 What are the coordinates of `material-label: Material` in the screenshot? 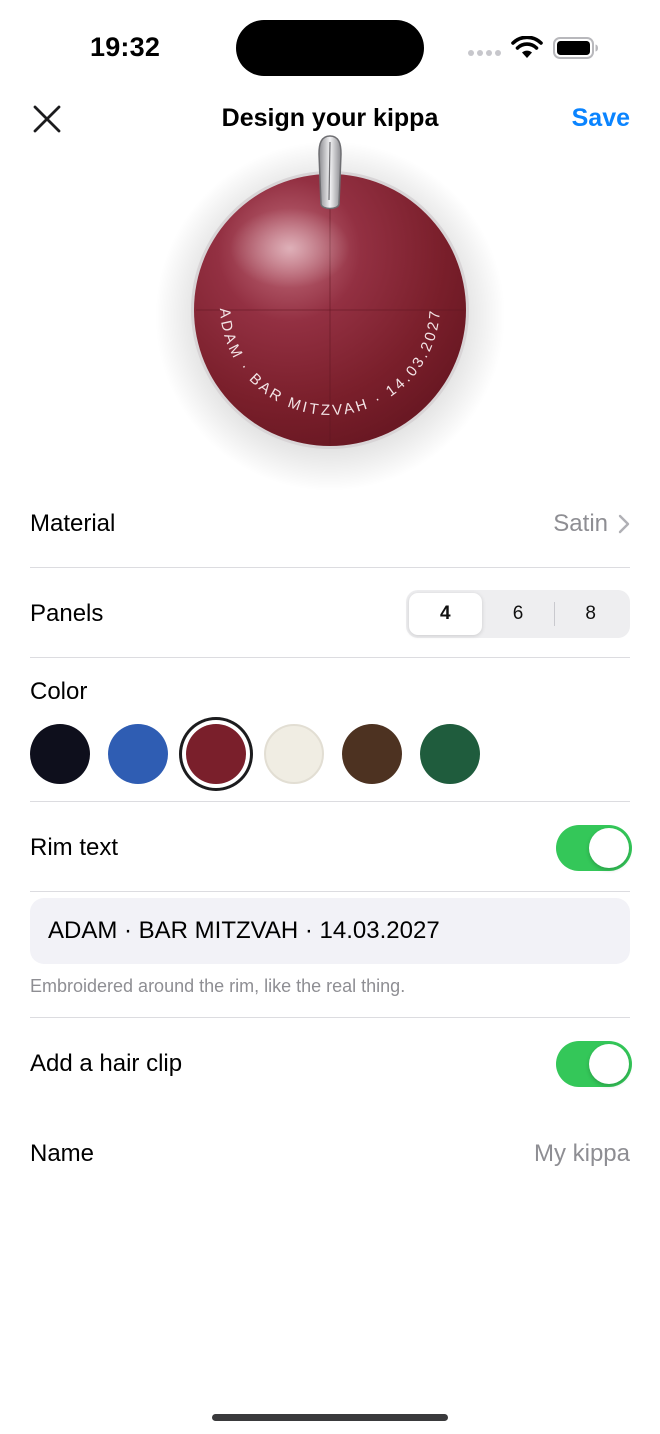 It's located at (73, 523).